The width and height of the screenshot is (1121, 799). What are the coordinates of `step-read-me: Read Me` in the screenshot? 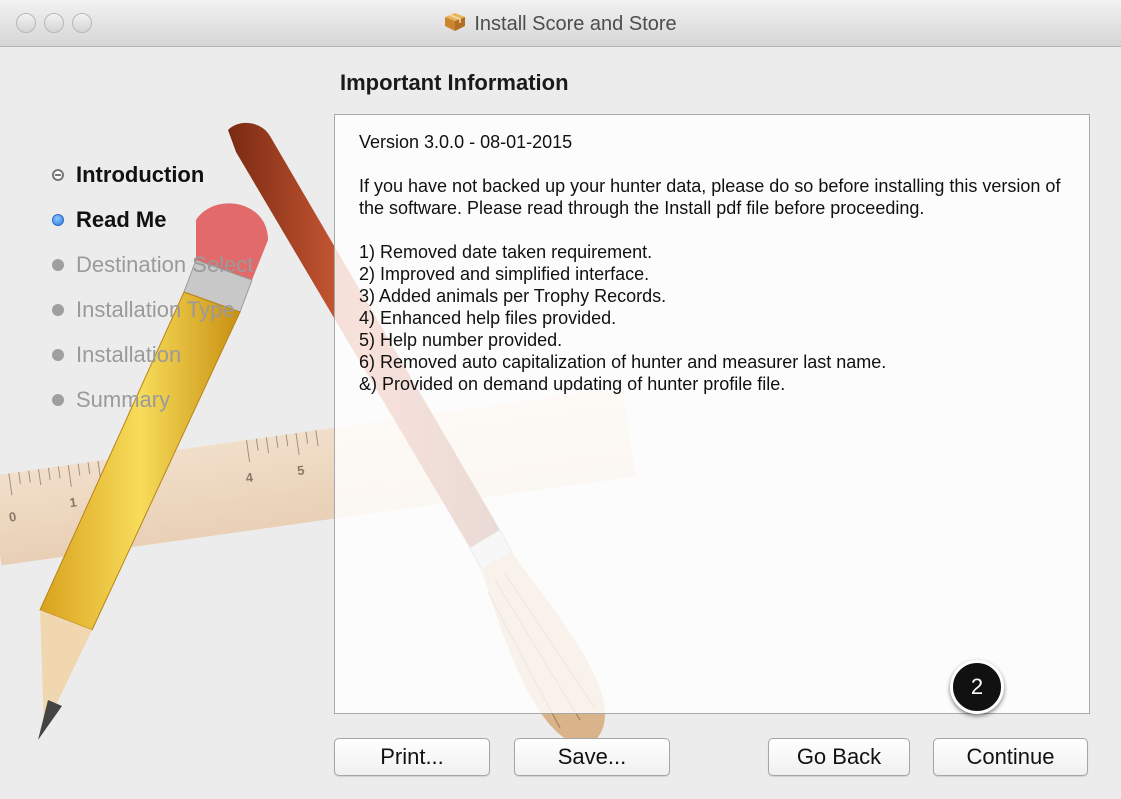 It's located at (152, 219).